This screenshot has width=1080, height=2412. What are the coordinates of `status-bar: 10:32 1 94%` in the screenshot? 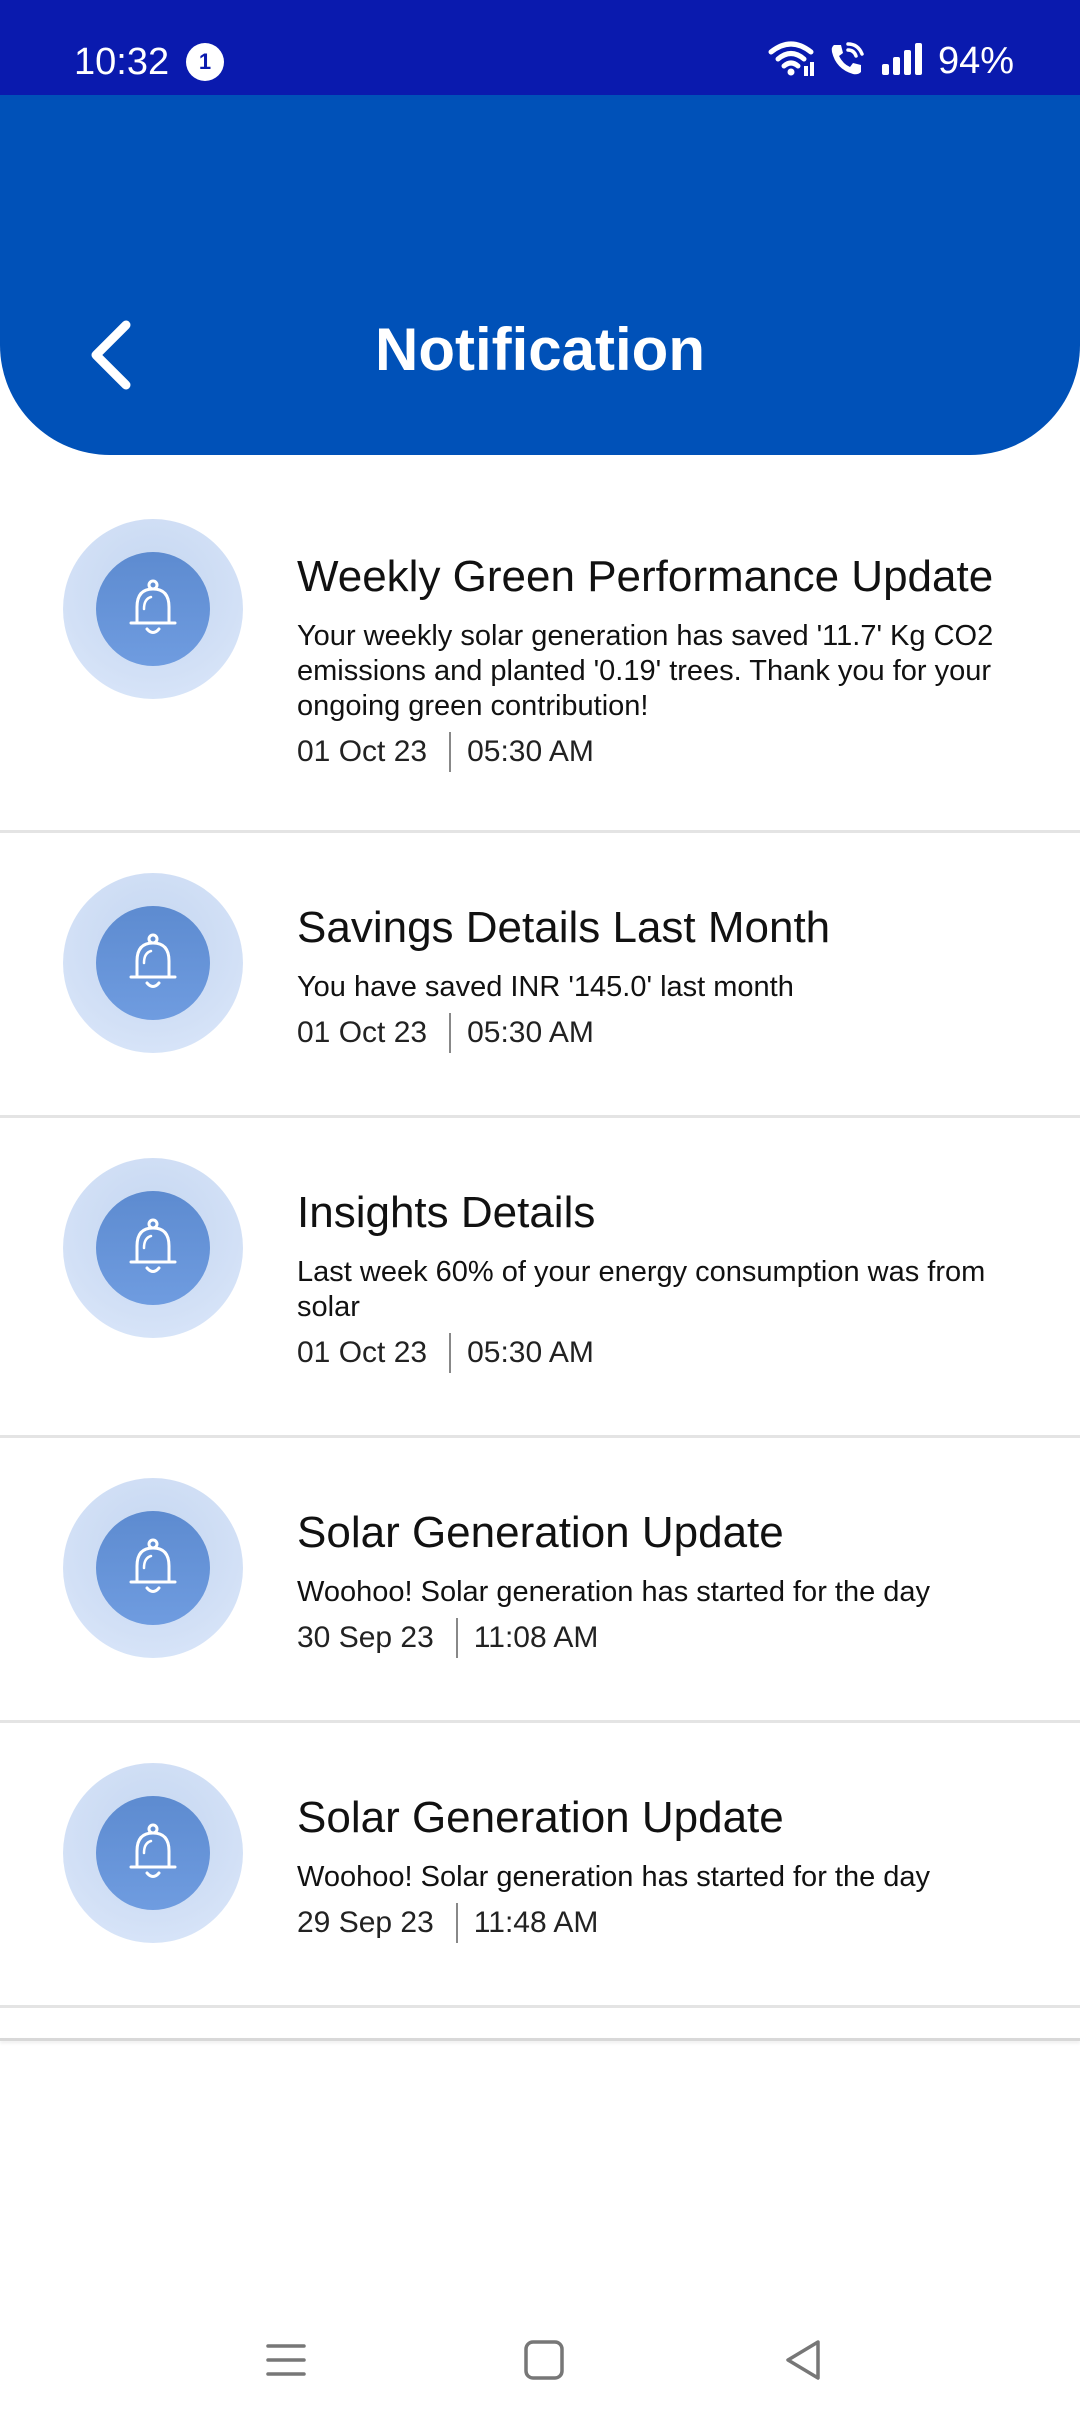 It's located at (540, 47).